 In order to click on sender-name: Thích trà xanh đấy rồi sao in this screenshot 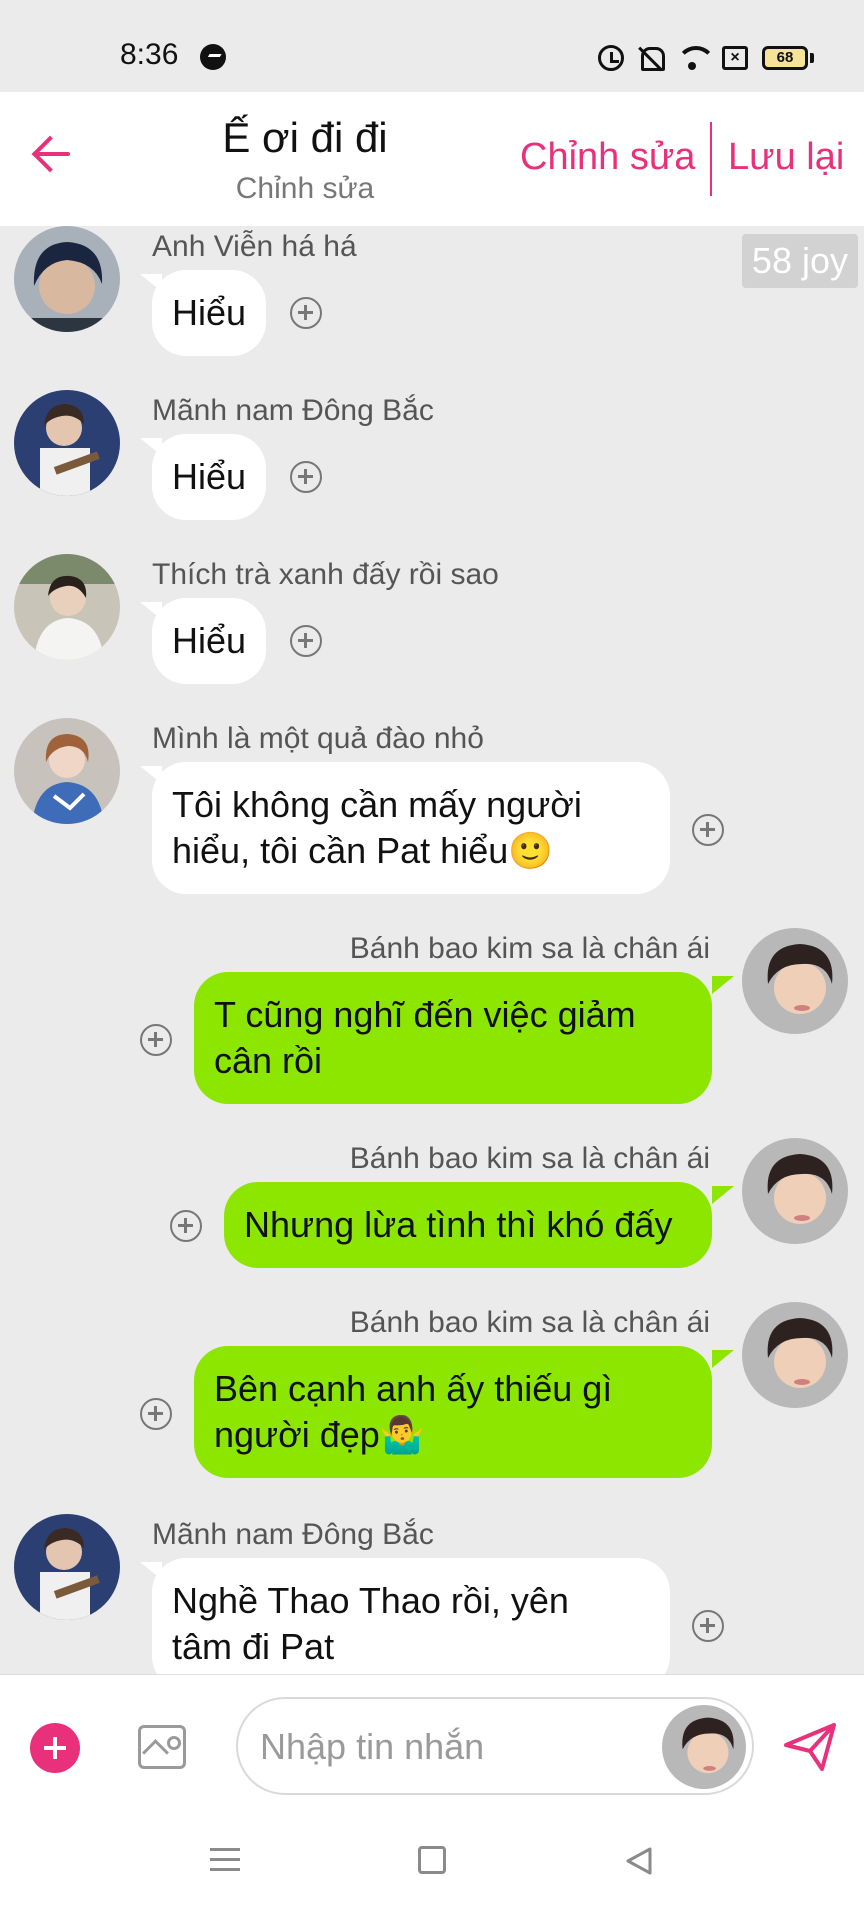, I will do `click(325, 574)`.